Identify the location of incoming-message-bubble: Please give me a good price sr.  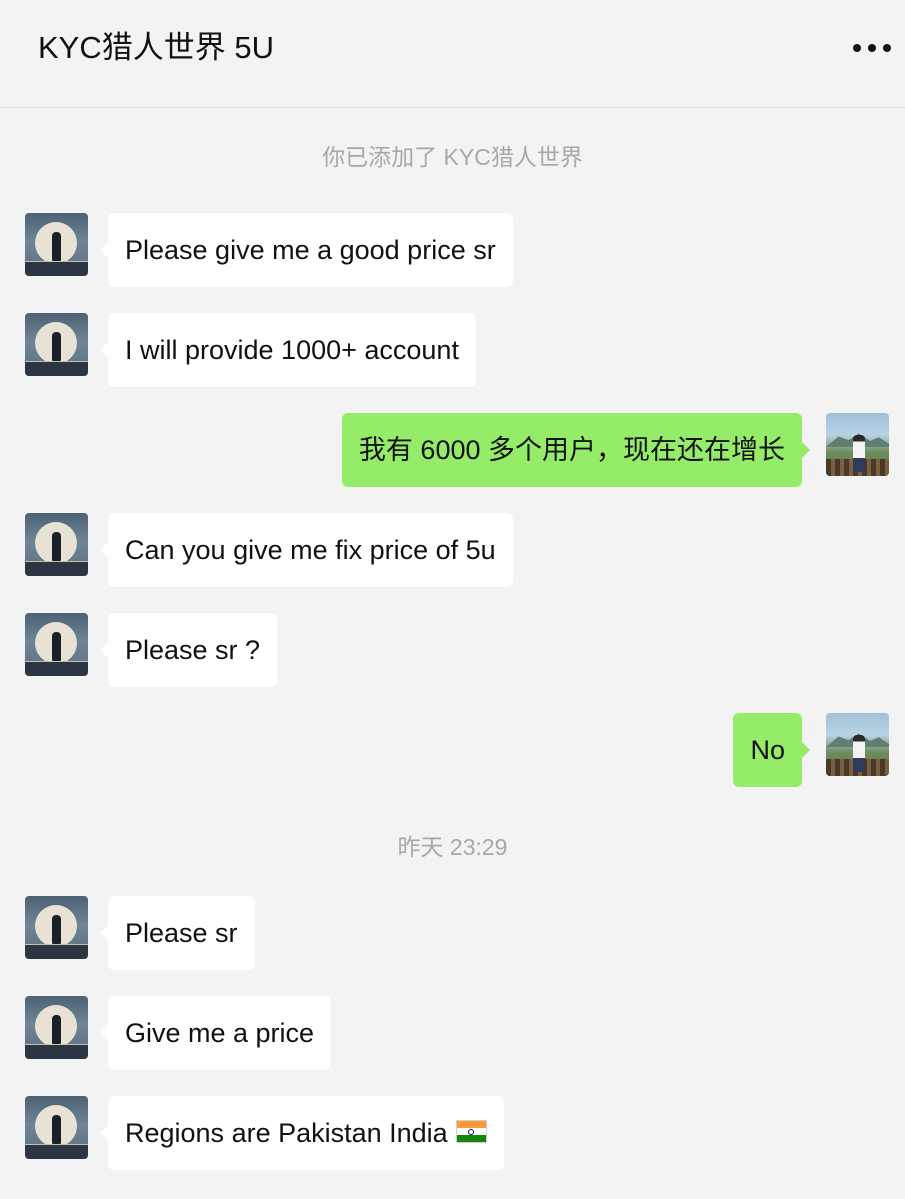
(306, 250).